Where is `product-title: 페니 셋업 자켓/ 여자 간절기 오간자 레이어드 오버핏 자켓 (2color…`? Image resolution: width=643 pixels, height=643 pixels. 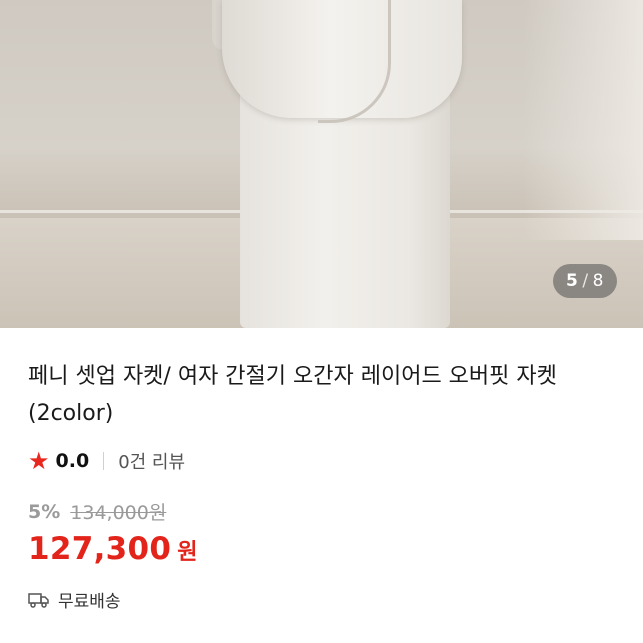
product-title: 페니 셋업 자켓/ 여자 간절기 오간자 레이어드 오버핏 자켓 (2color… is located at coordinates (292, 395).